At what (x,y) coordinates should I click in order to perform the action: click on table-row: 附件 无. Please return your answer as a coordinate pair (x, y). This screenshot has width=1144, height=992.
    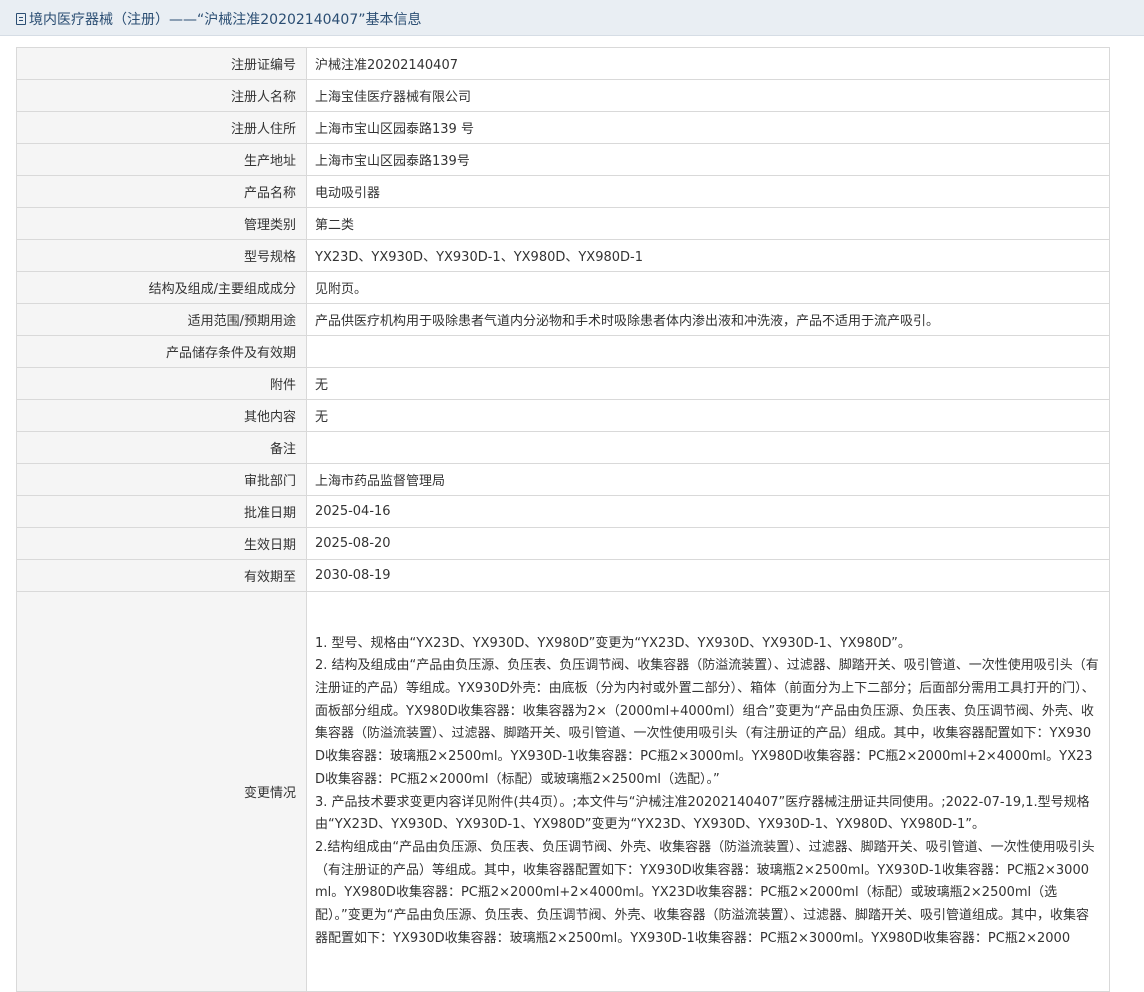
    Looking at the image, I should click on (563, 383).